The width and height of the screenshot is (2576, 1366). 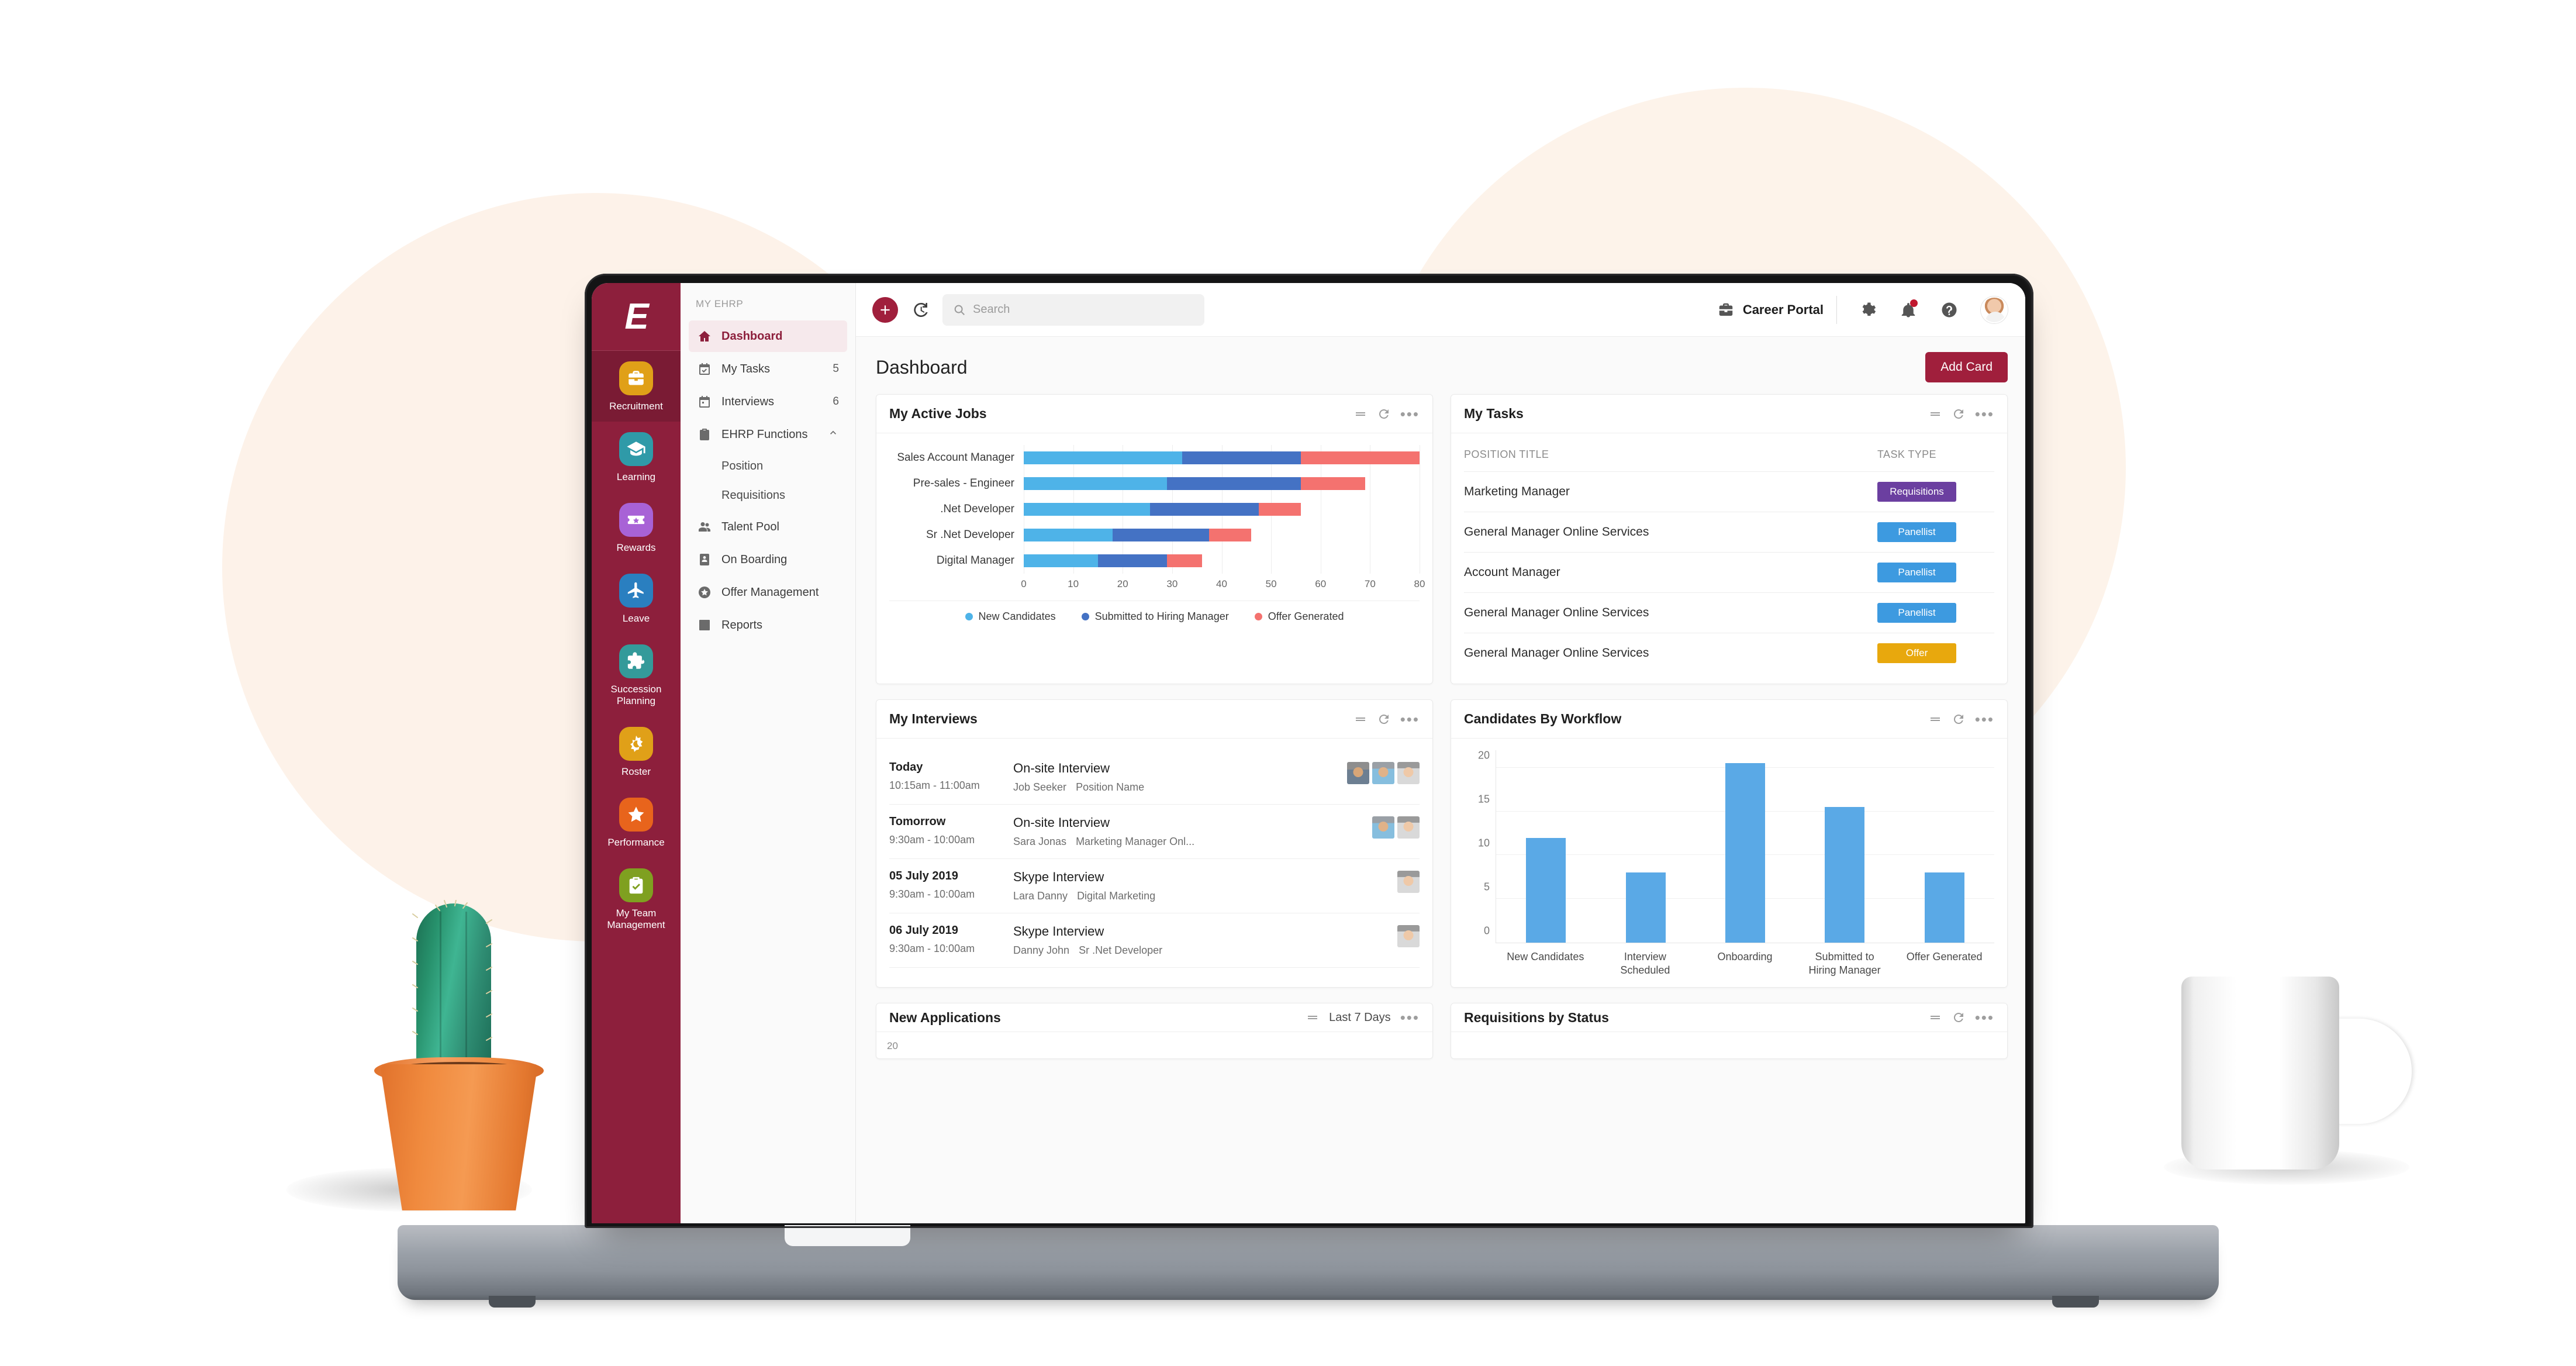 I want to click on chart-bar, so click(x=1645, y=907).